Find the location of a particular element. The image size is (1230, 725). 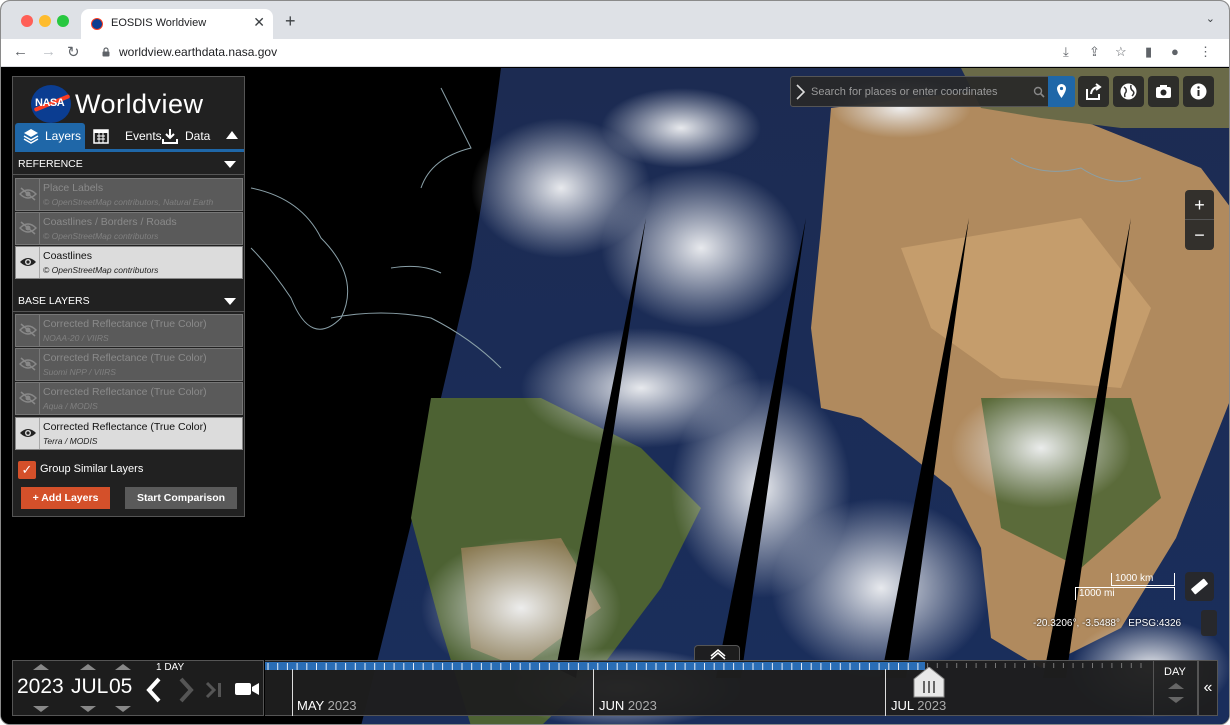

coordinates-readout: -20.3206°, -3.5488° EPSG:4326 is located at coordinates (1107, 623).